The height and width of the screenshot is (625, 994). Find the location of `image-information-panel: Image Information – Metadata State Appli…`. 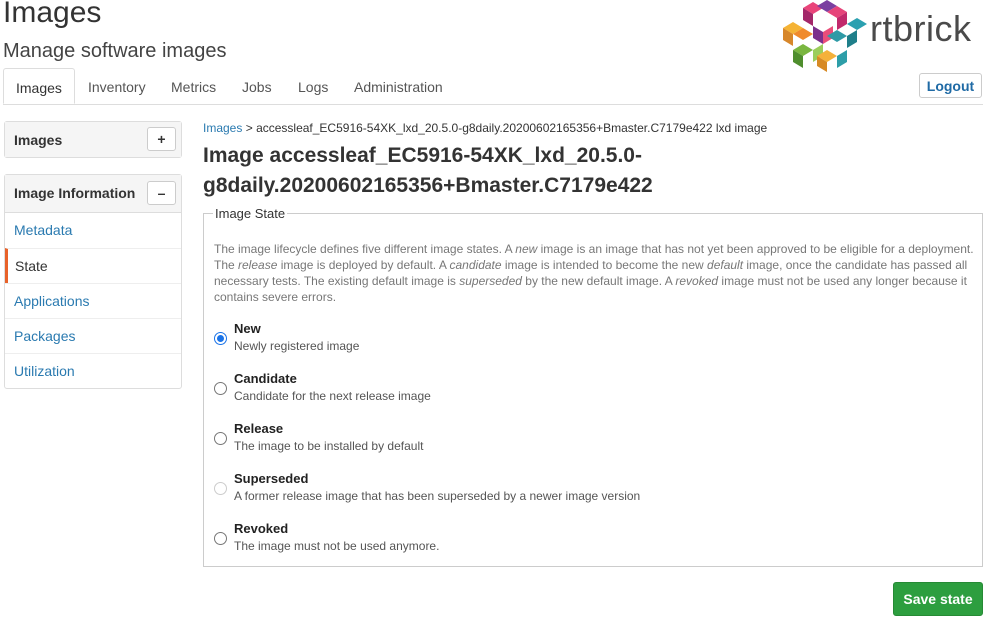

image-information-panel: Image Information – Metadata State Appli… is located at coordinates (93, 281).